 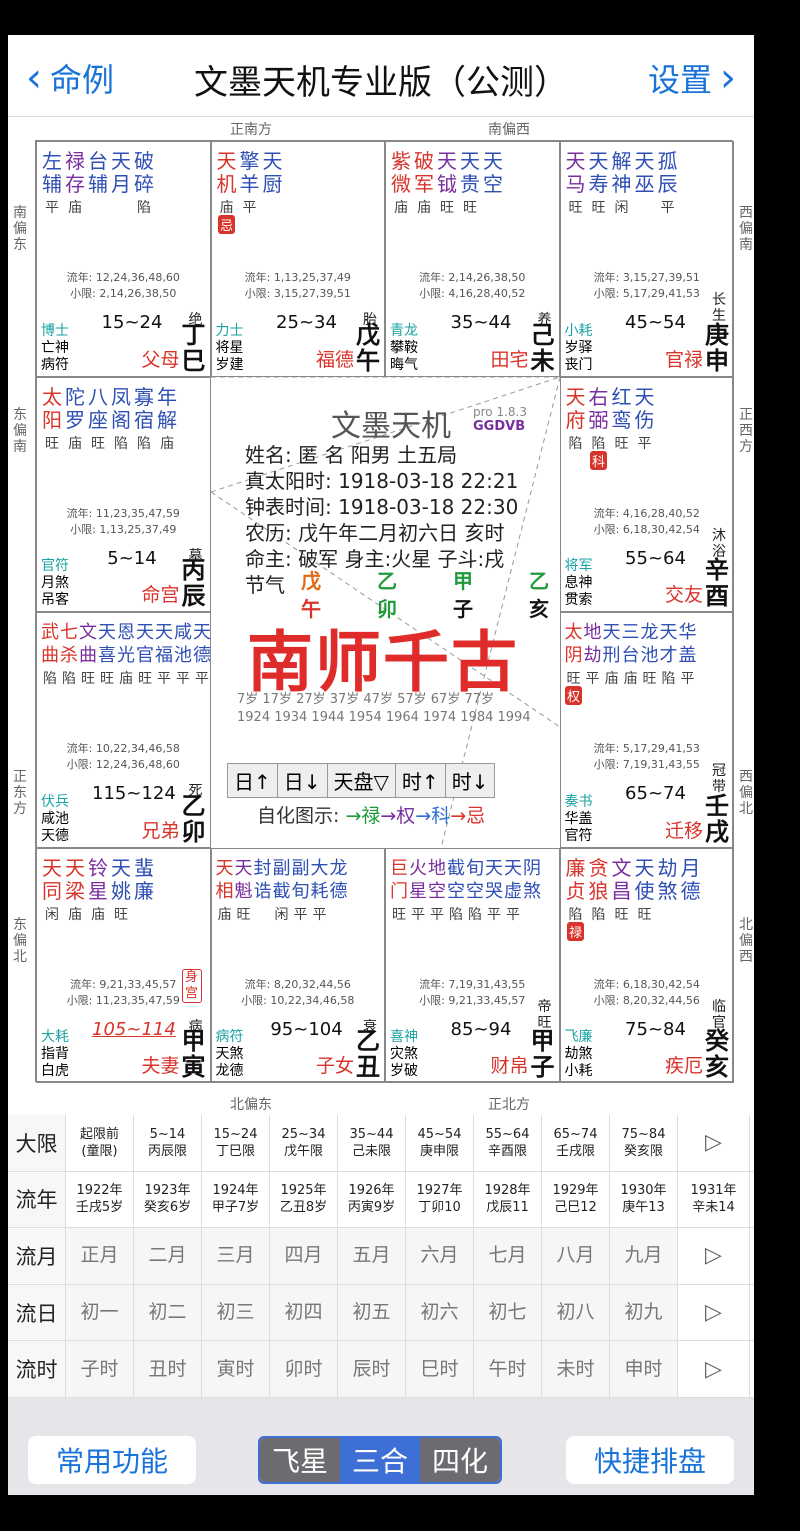 What do you see at coordinates (168, 1199) in the screenshot?
I see `table-cell: 1923年 癸亥6岁` at bounding box center [168, 1199].